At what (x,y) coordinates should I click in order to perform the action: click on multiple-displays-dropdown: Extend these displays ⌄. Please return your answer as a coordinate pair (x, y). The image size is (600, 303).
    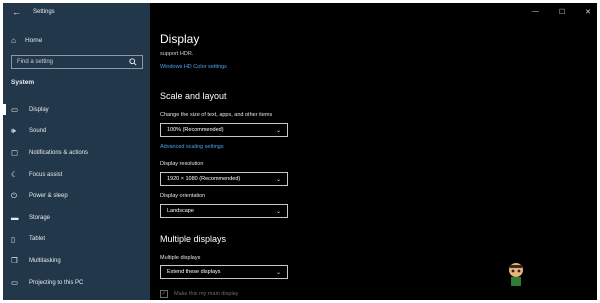
    Looking at the image, I should click on (224, 272).